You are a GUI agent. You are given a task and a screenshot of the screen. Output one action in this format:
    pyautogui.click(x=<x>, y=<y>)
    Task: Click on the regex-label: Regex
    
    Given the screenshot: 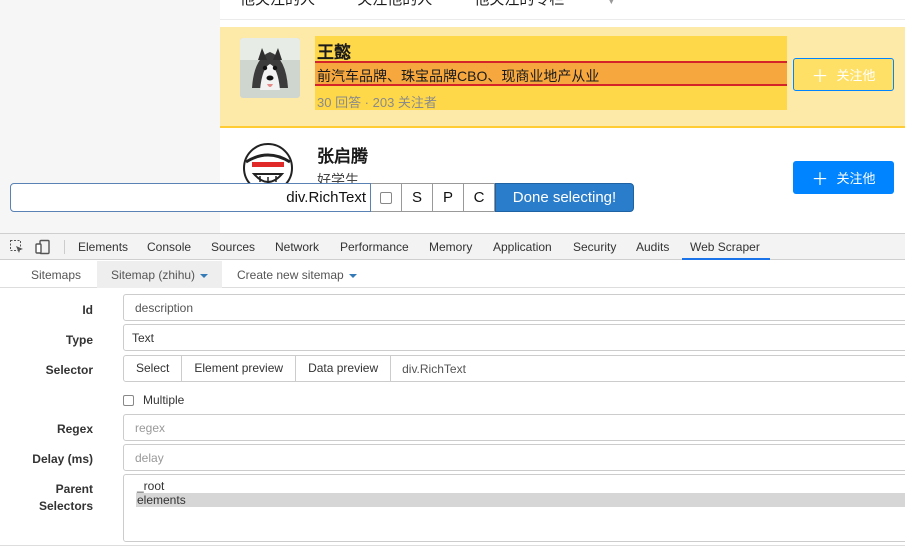 What is the action you would take?
    pyautogui.click(x=74, y=429)
    